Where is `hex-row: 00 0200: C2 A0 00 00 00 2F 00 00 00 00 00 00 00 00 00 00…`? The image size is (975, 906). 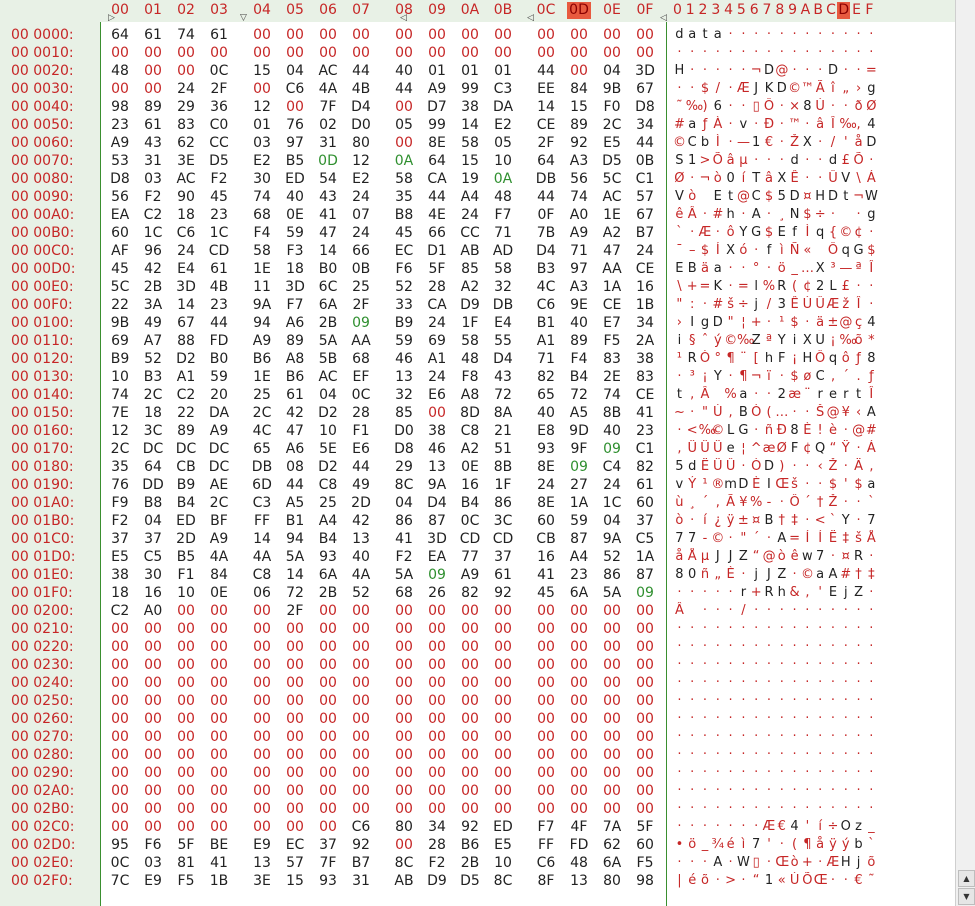 hex-row: 00 0200: C2 A0 00 00 00 2F 00 00 00 00 00 00 00 00 00 00… is located at coordinates (477, 611).